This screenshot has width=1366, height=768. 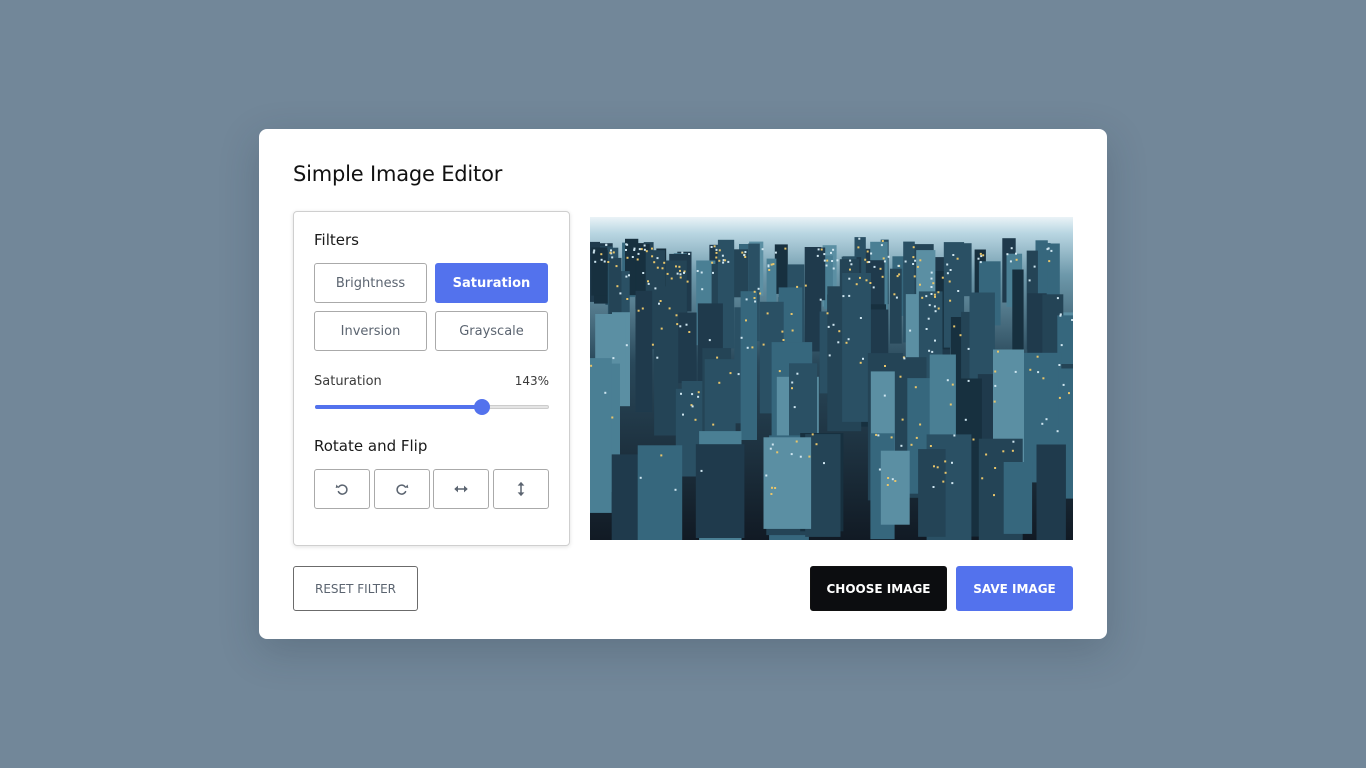 I want to click on rotate-left-button, so click(x=342, y=489).